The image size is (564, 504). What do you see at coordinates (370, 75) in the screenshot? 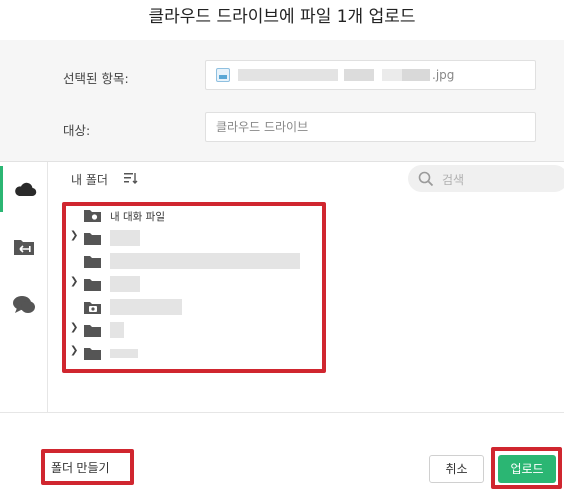
I see `selected-file-field: .jpg` at bounding box center [370, 75].